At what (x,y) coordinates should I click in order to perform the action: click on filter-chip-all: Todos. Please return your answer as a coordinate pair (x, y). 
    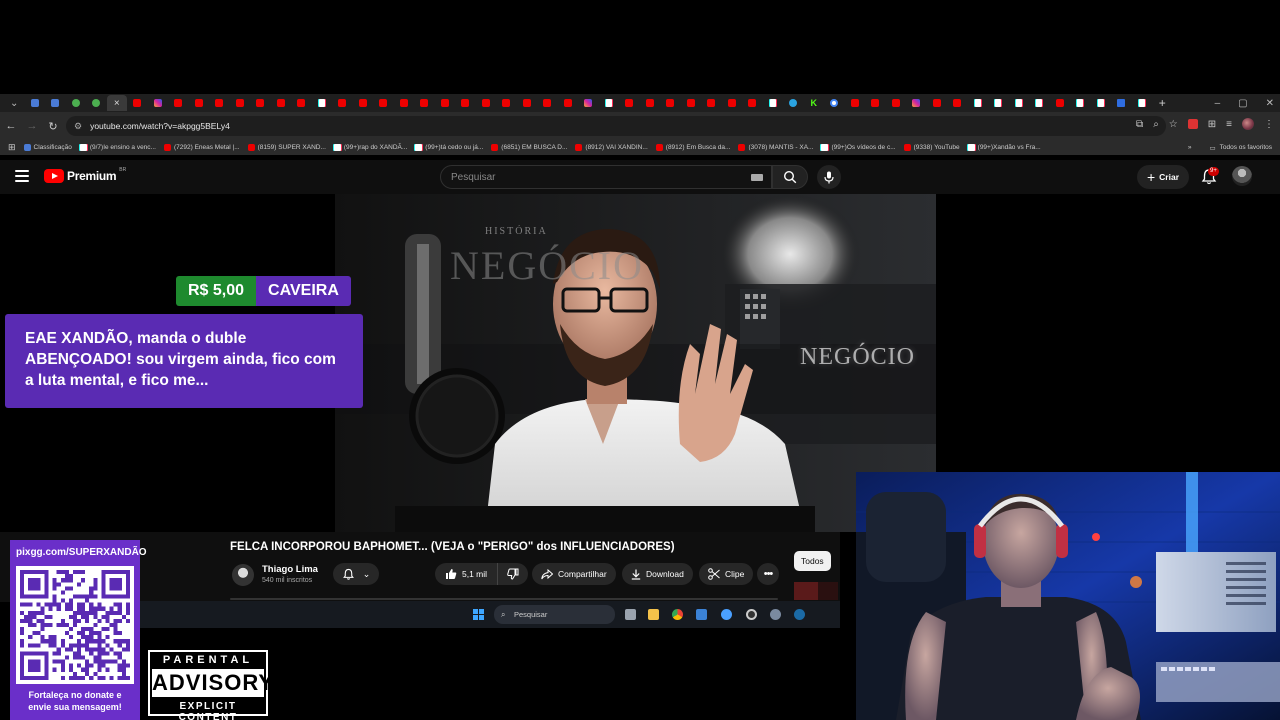
    Looking at the image, I should click on (812, 561).